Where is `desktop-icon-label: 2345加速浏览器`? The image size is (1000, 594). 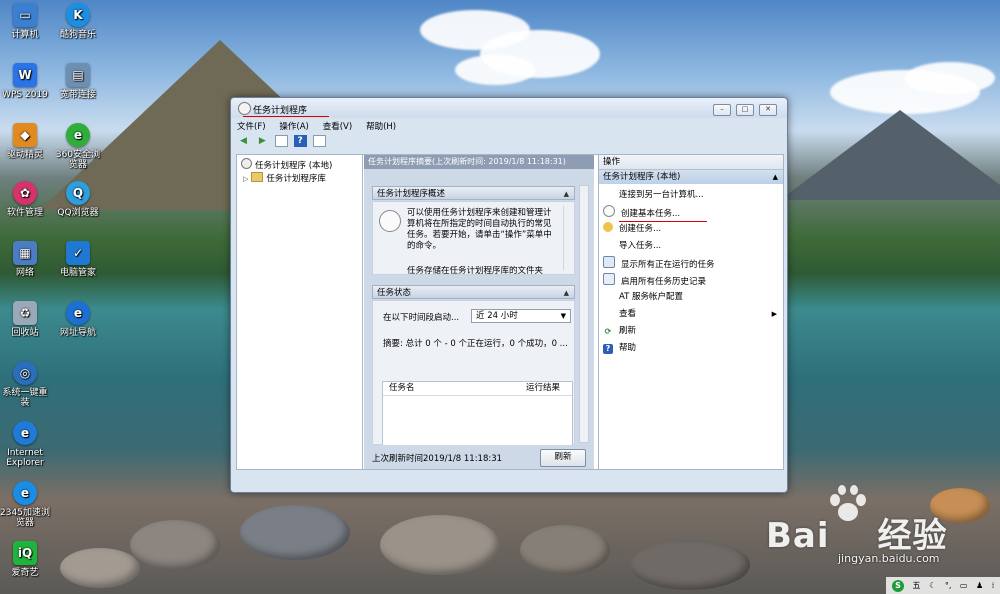
desktop-icon-label: 2345加速浏览器 is located at coordinates (25, 518).